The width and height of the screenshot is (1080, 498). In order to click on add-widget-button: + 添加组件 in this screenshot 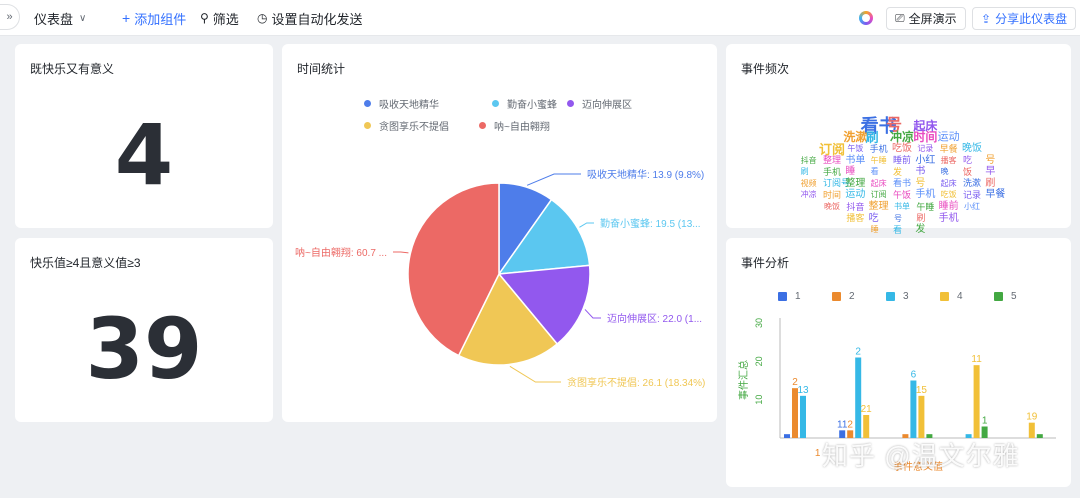, I will do `click(154, 18)`.